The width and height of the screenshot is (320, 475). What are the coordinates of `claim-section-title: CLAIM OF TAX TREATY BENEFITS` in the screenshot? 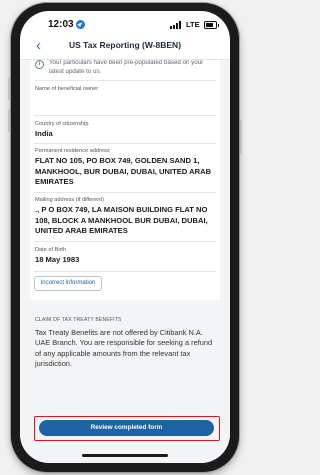 It's located at (78, 320).